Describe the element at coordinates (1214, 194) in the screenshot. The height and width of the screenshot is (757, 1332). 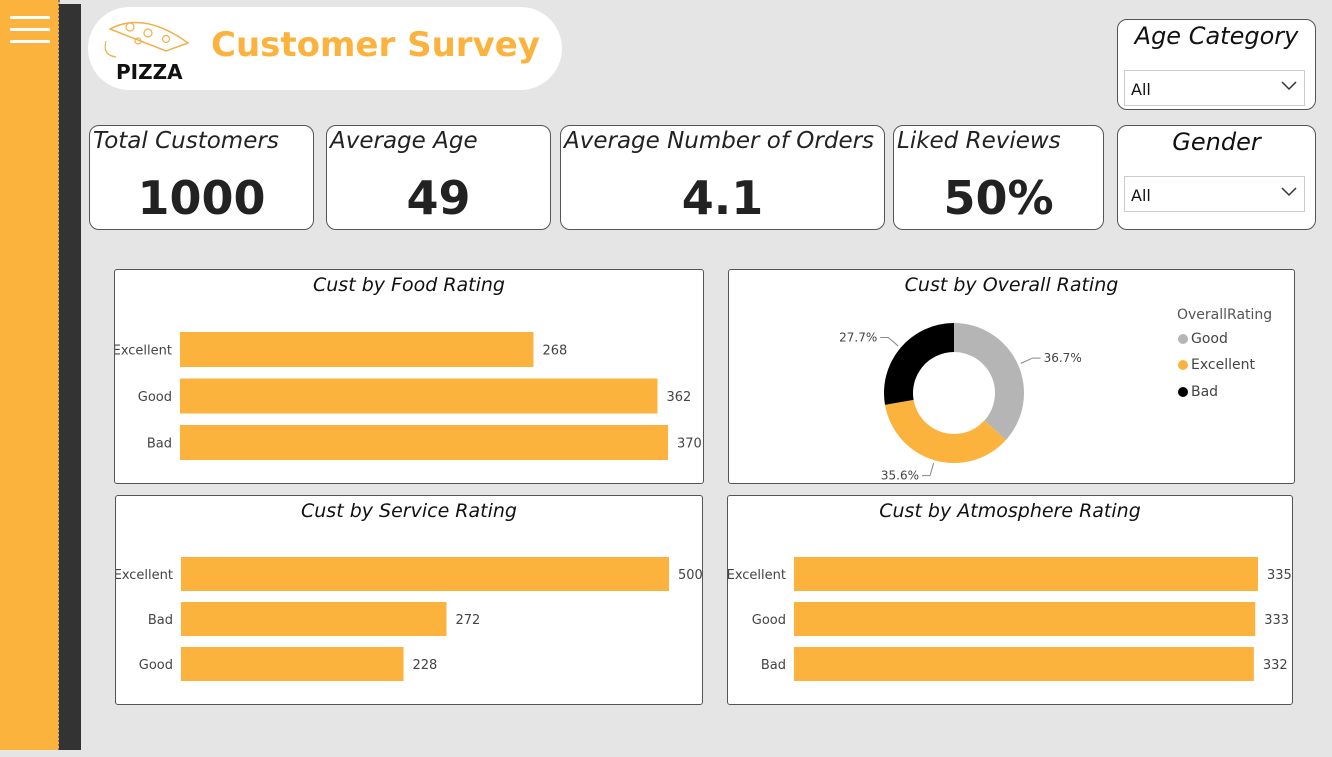
I see `gender-dropdown: All` at that location.